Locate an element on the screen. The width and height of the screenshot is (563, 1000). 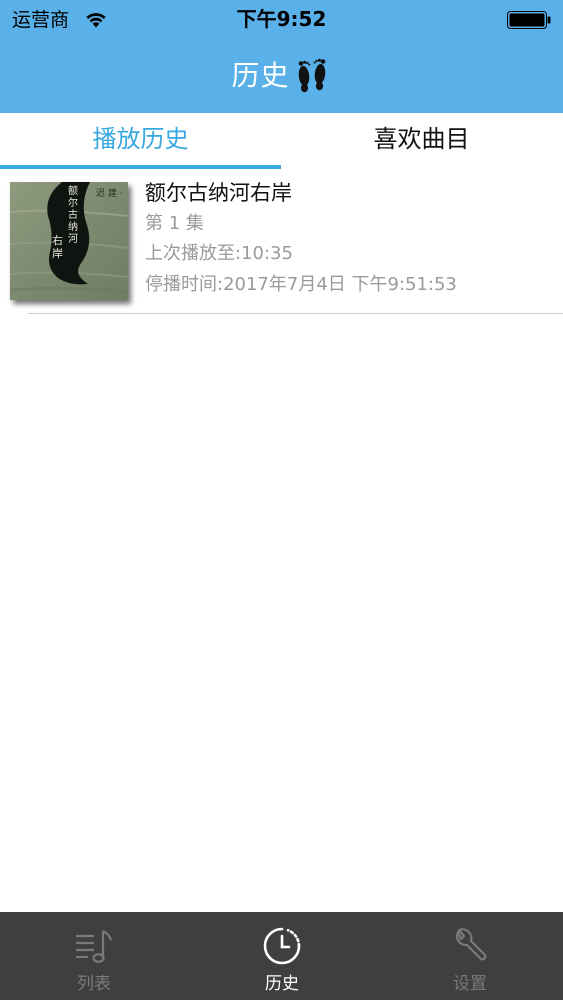
clock-icon is located at coordinates (282, 946).